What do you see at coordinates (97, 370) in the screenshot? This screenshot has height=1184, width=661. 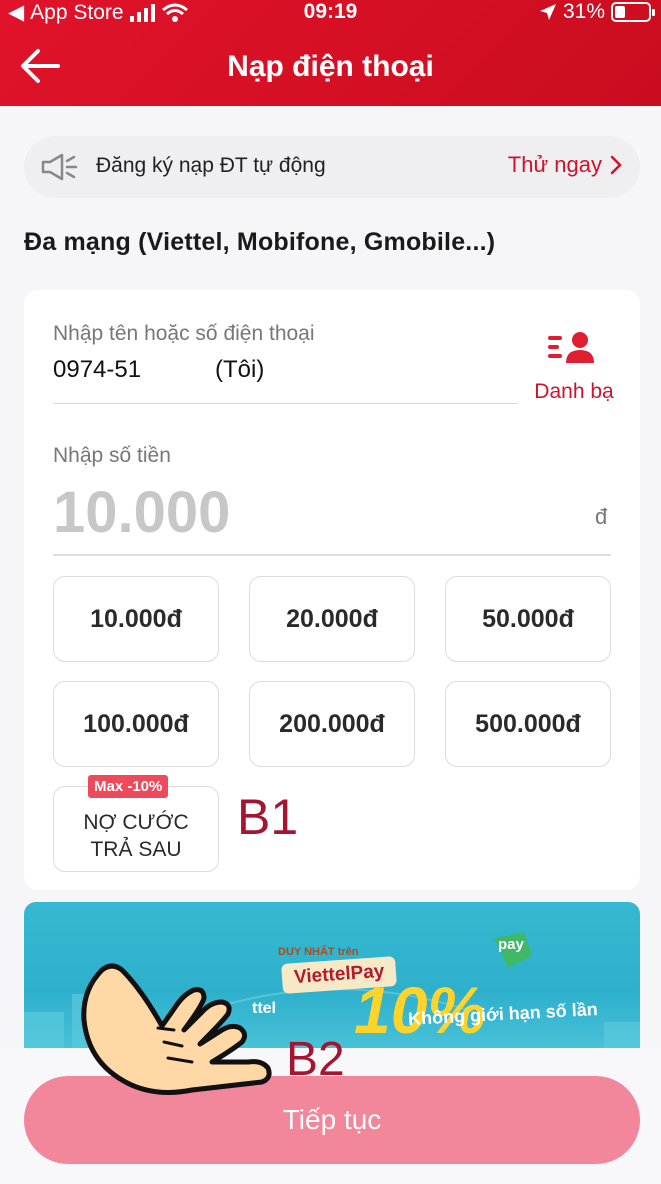 I see `phone-number-input: 0974-51` at bounding box center [97, 370].